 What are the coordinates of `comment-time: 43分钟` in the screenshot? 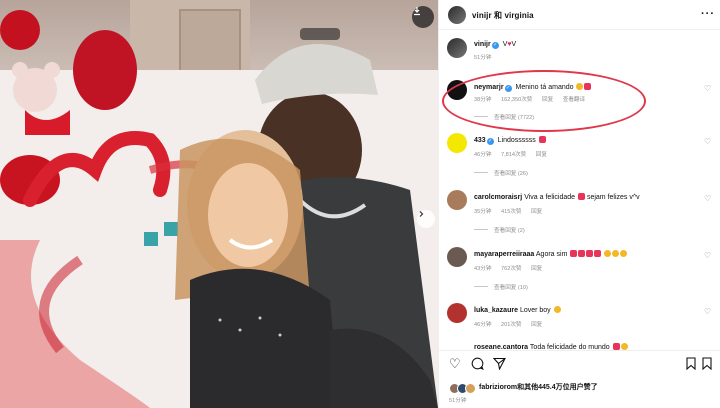 It's located at (483, 269).